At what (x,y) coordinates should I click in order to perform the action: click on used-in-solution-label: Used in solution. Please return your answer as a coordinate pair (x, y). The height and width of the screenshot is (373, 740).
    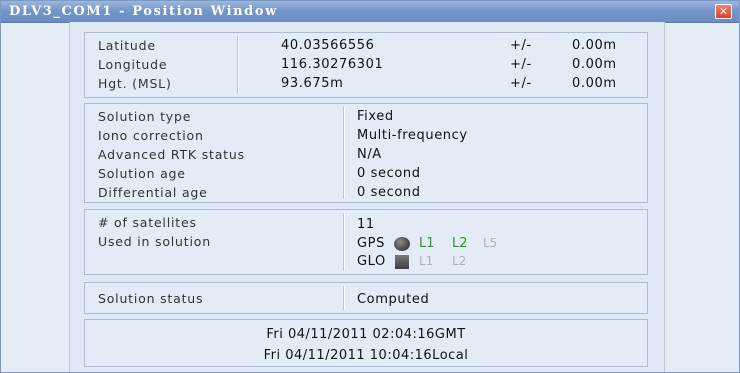
    Looking at the image, I should click on (154, 241).